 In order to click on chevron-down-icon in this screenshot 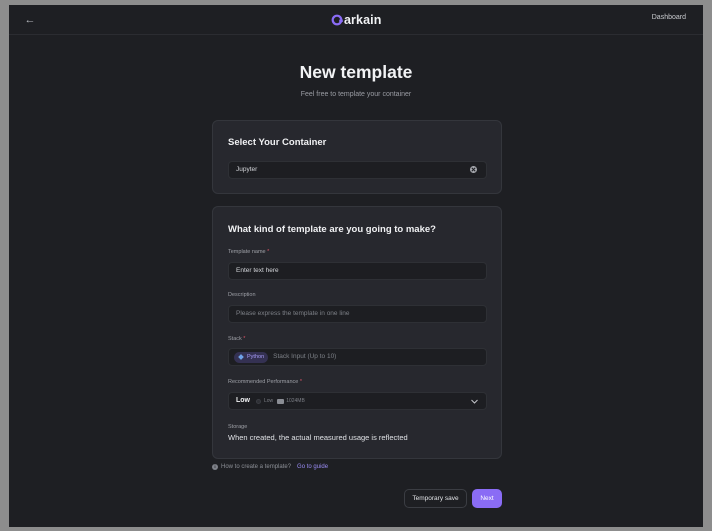, I will do `click(474, 401)`.